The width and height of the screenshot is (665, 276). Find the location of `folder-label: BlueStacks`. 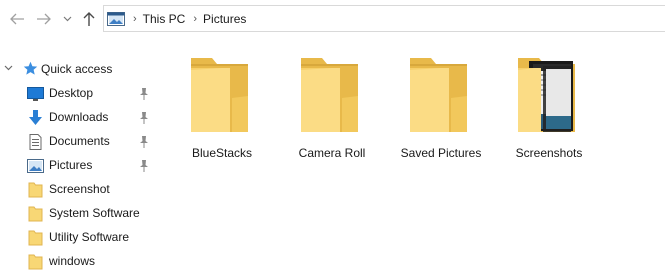

folder-label: BlueStacks is located at coordinates (222, 153).